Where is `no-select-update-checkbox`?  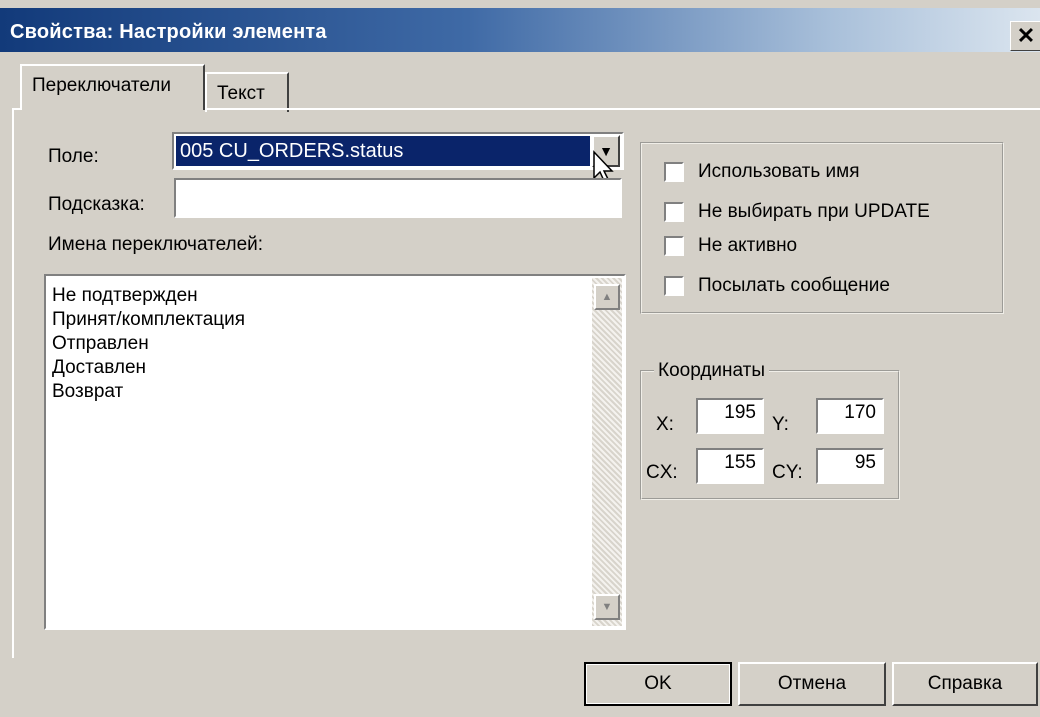 no-select-update-checkbox is located at coordinates (674, 212).